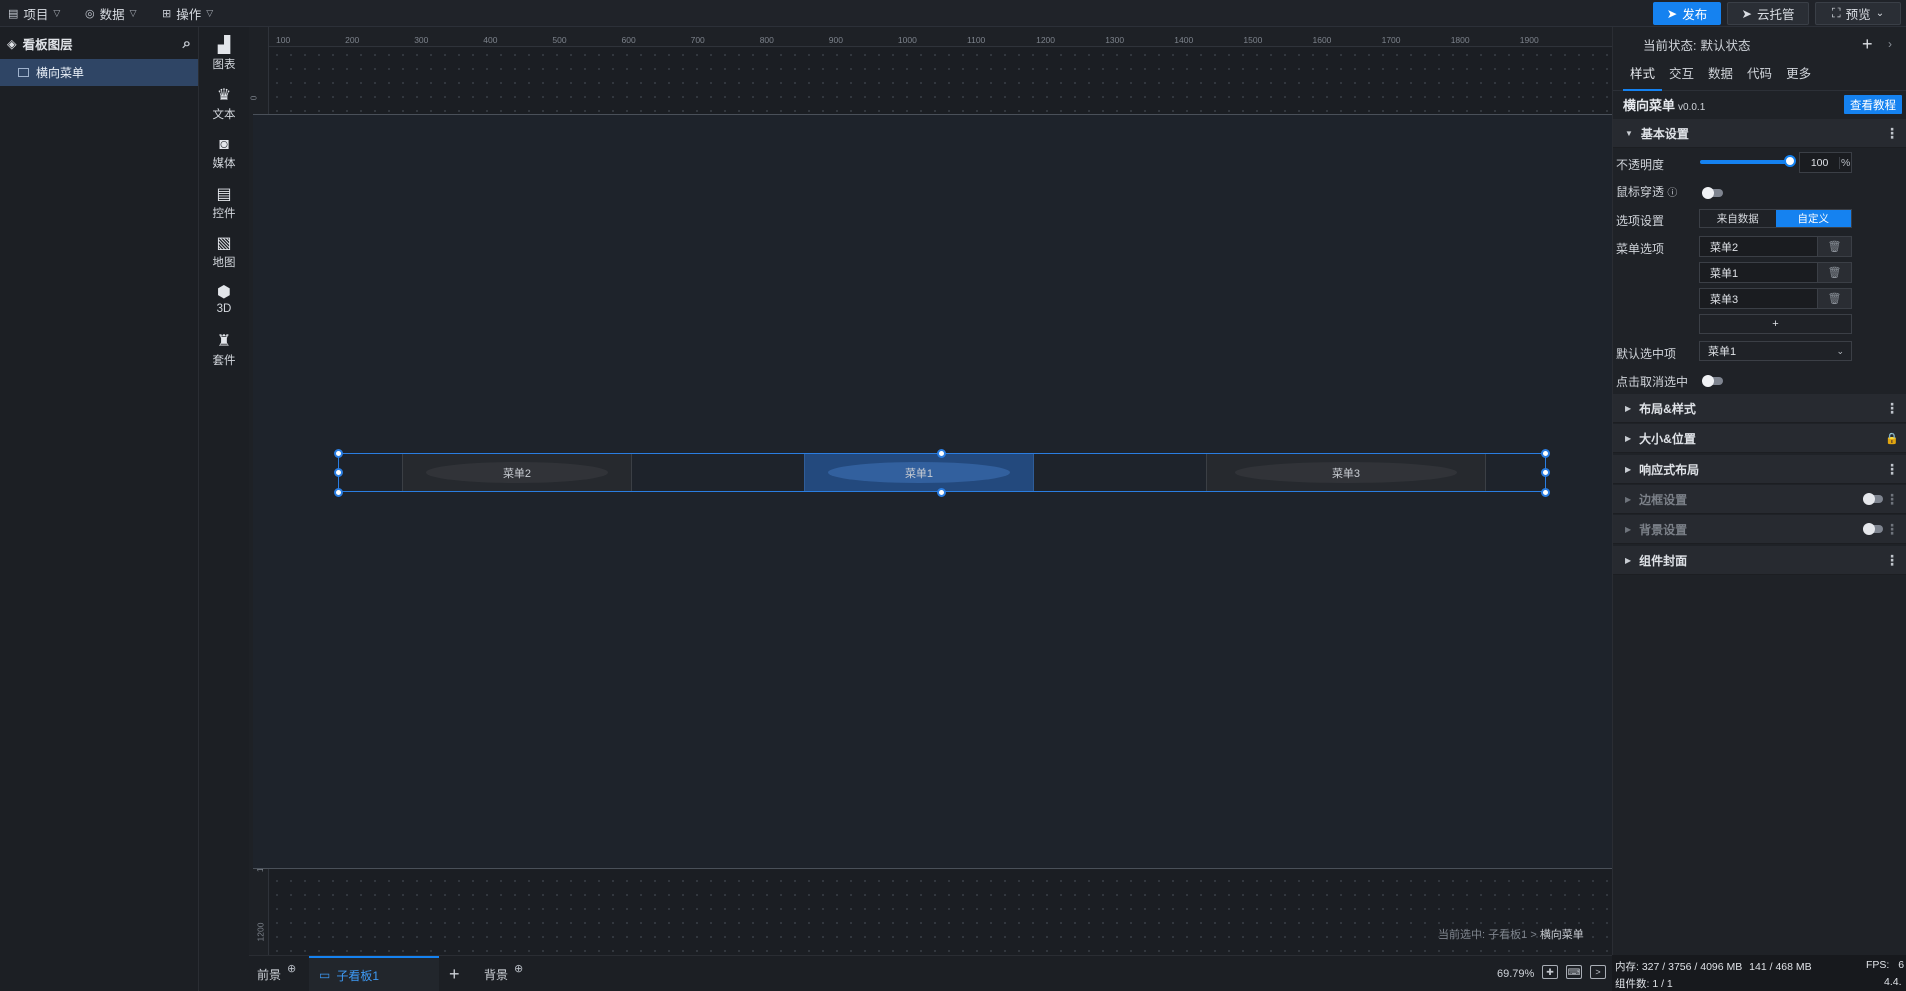 The width and height of the screenshot is (1906, 991). I want to click on tool-kit: ♜ 套件, so click(224, 350).